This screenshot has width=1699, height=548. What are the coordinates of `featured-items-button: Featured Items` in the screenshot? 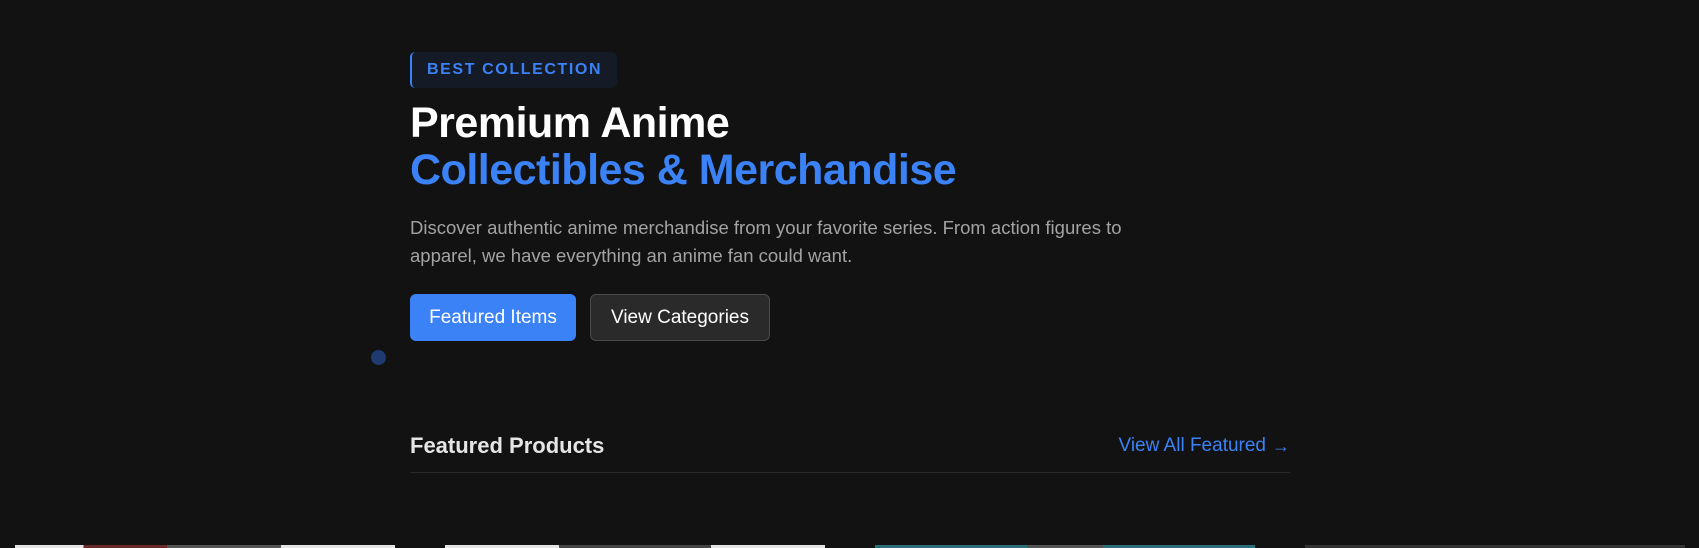 It's located at (493, 317).